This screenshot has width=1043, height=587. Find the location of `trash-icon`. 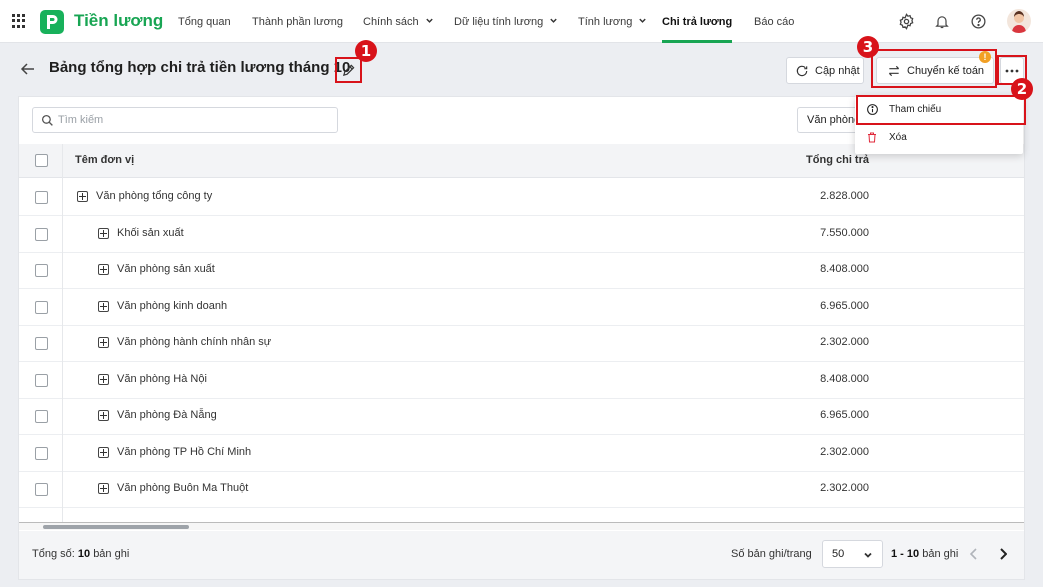

trash-icon is located at coordinates (872, 137).